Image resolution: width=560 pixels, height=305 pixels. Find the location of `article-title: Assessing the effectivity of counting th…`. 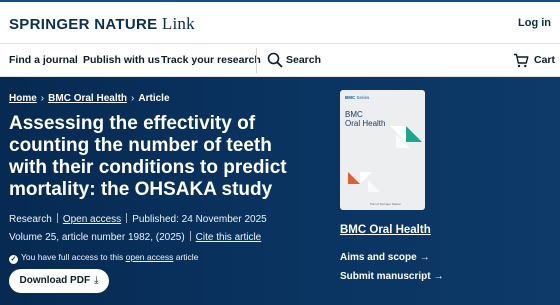

article-title: Assessing the effectivity of counting th… is located at coordinates (148, 156).